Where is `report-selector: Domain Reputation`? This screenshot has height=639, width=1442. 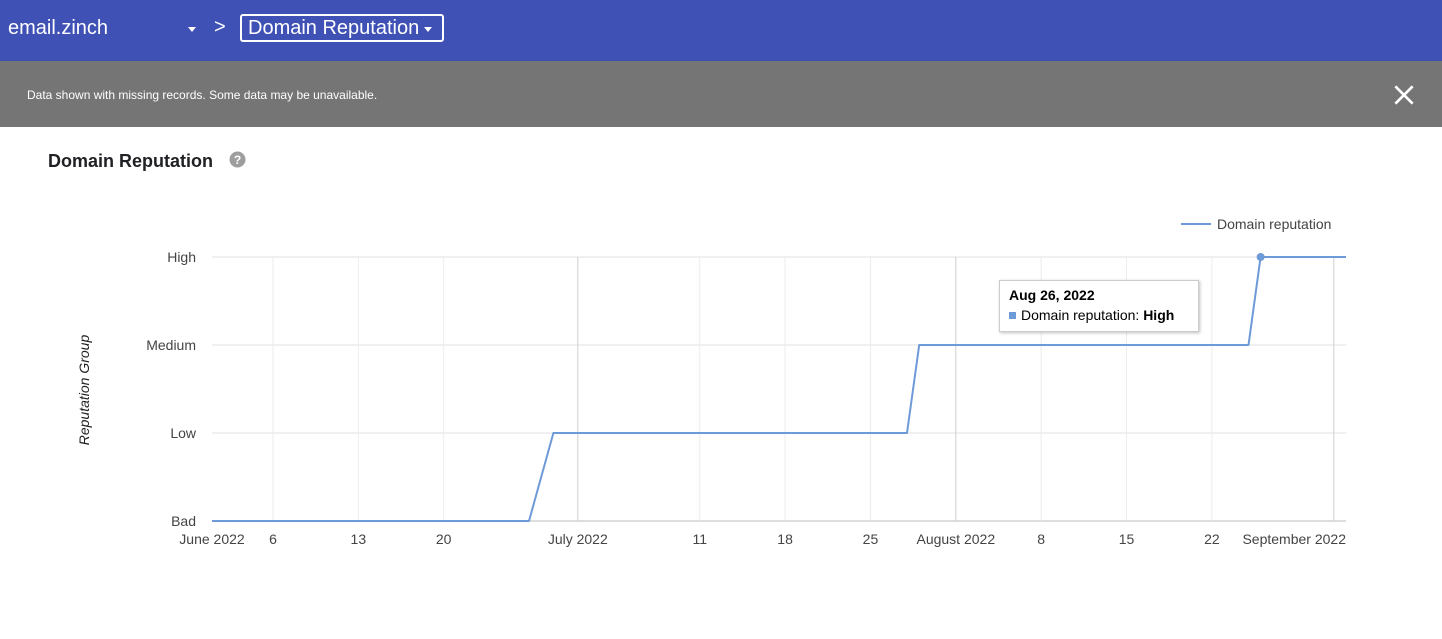
report-selector: Domain Reputation is located at coordinates (342, 28).